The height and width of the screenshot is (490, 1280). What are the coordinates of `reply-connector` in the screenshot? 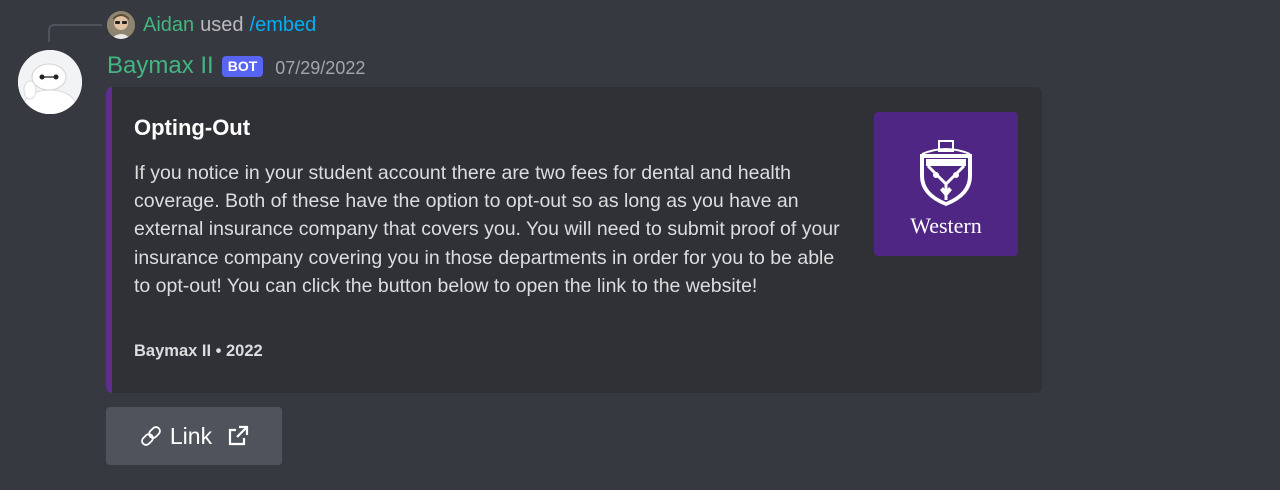 It's located at (75, 33).